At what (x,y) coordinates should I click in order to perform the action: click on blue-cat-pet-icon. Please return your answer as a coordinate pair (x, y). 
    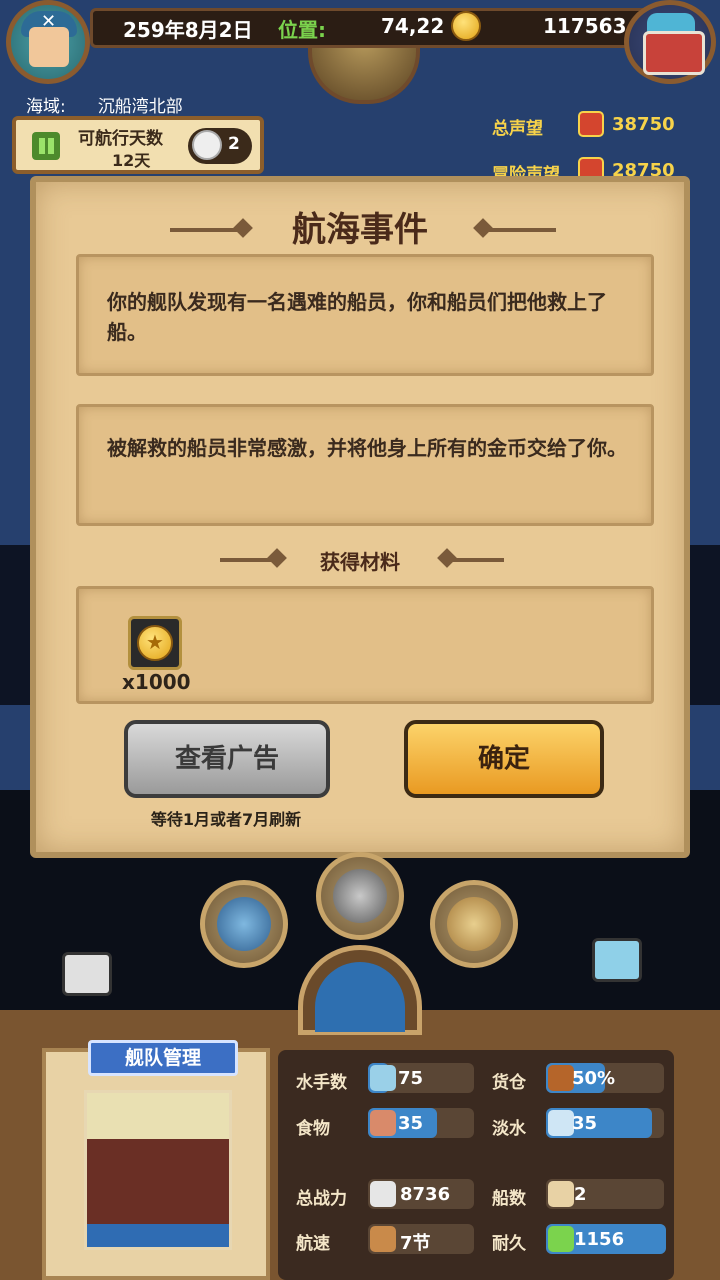
    Looking at the image, I should click on (617, 960).